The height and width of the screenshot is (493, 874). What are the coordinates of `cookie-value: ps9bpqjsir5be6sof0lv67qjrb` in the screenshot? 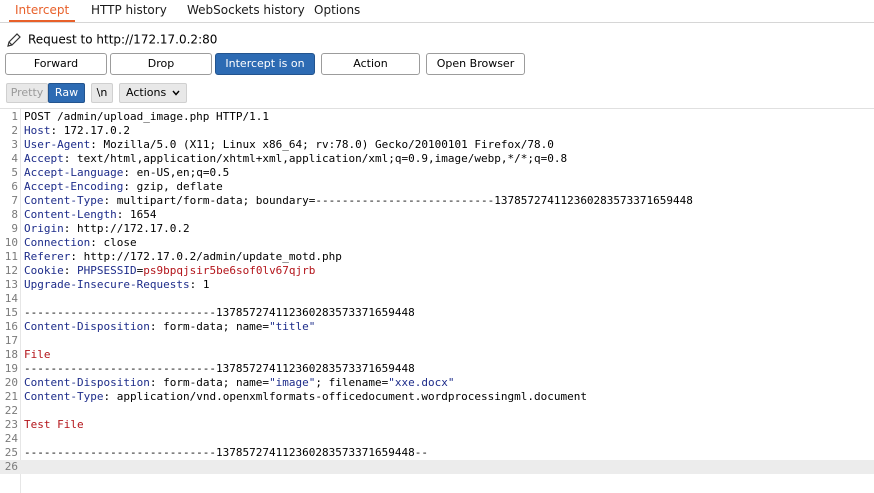 It's located at (229, 270).